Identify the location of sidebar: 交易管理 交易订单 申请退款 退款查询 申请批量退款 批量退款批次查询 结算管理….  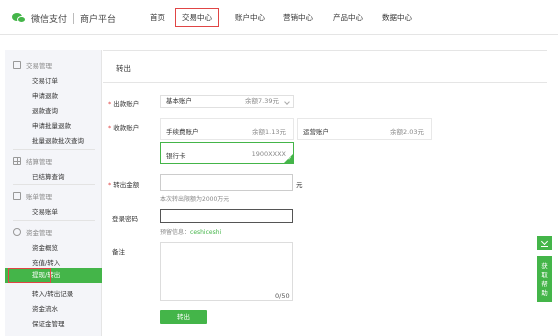
(53, 193).